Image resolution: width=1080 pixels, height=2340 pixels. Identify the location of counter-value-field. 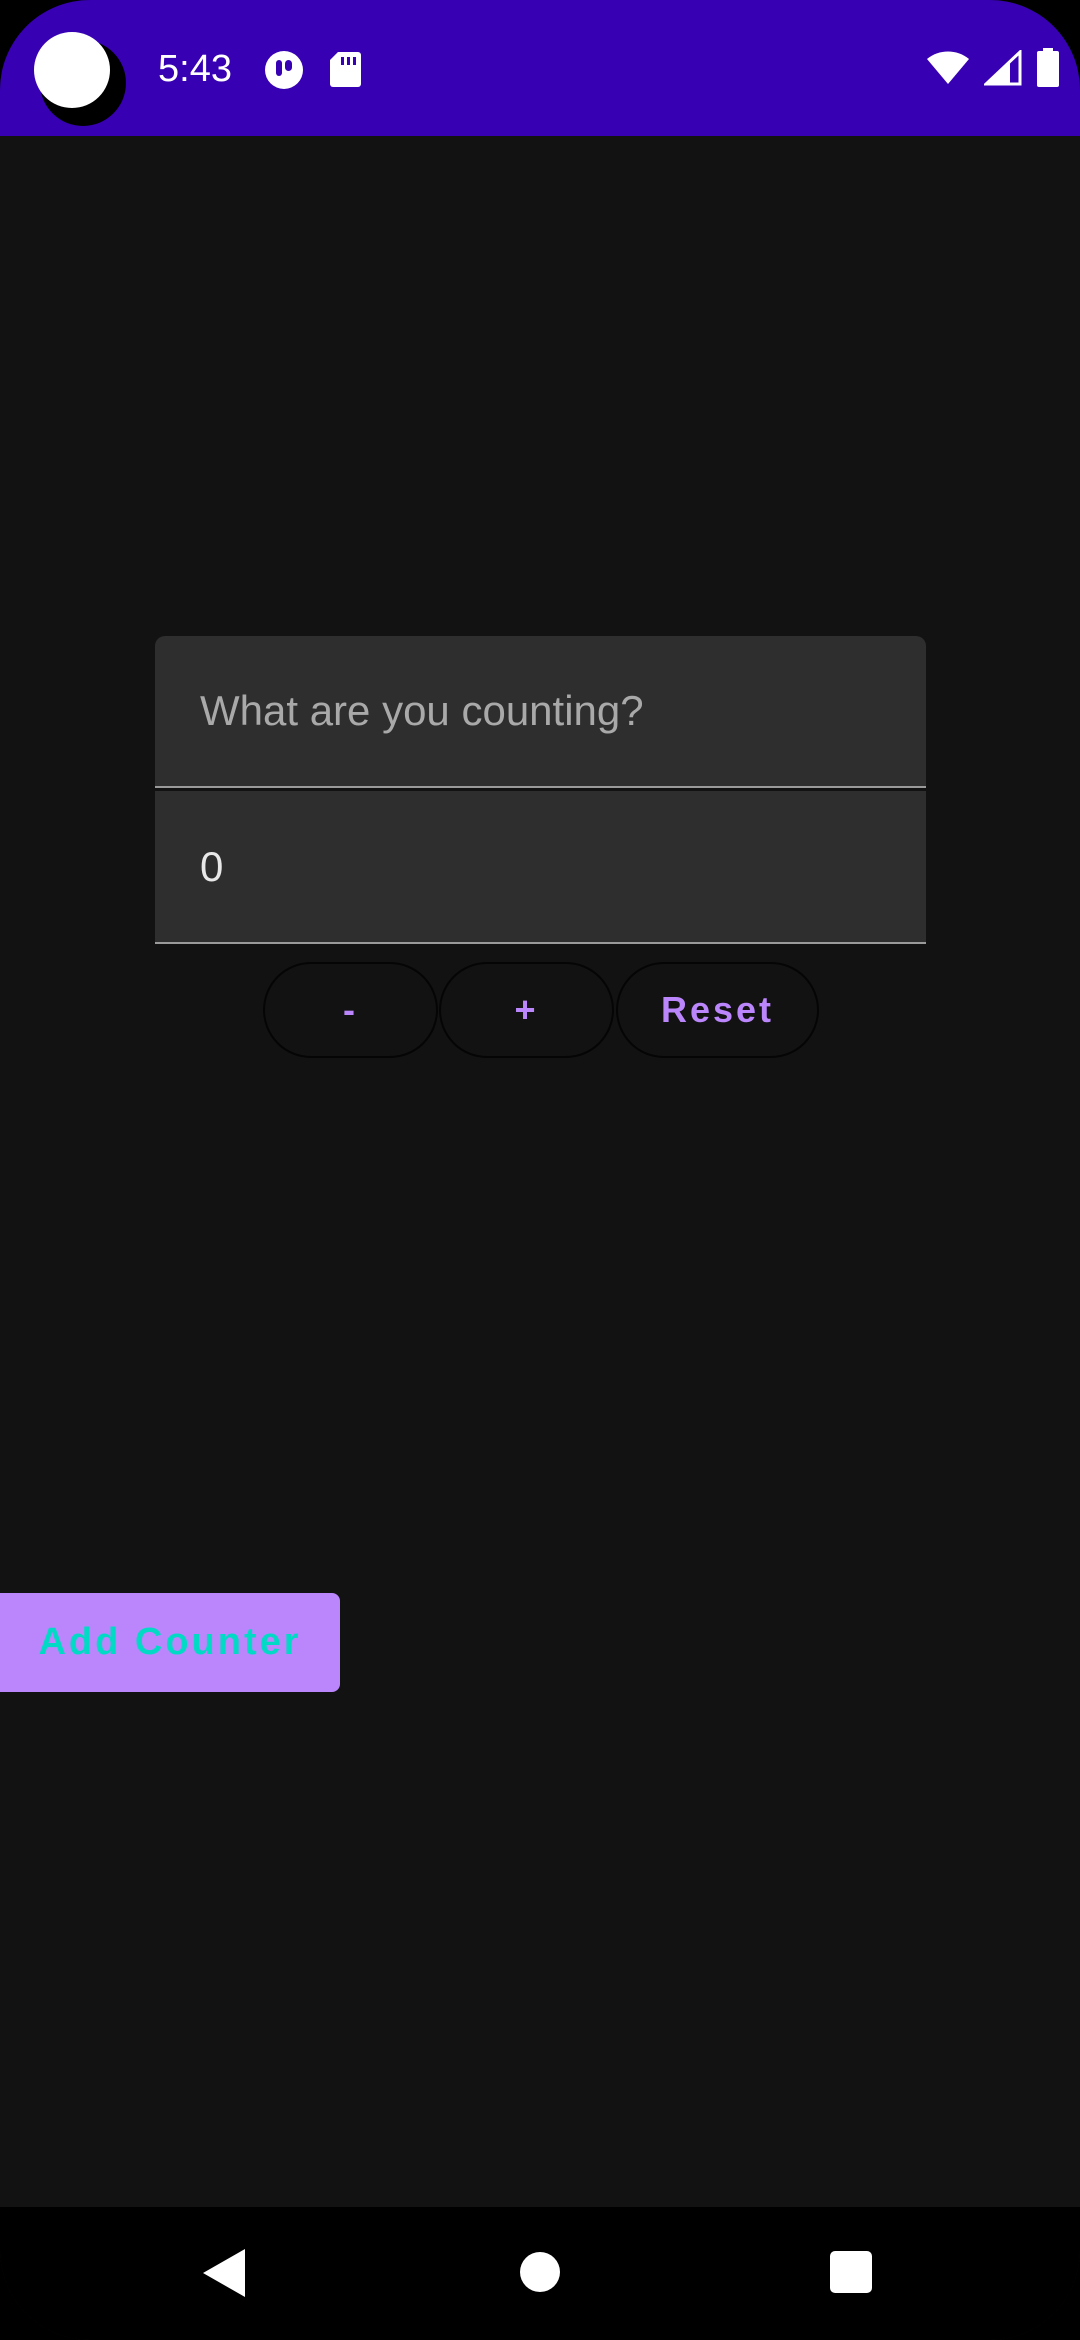
(540, 867).